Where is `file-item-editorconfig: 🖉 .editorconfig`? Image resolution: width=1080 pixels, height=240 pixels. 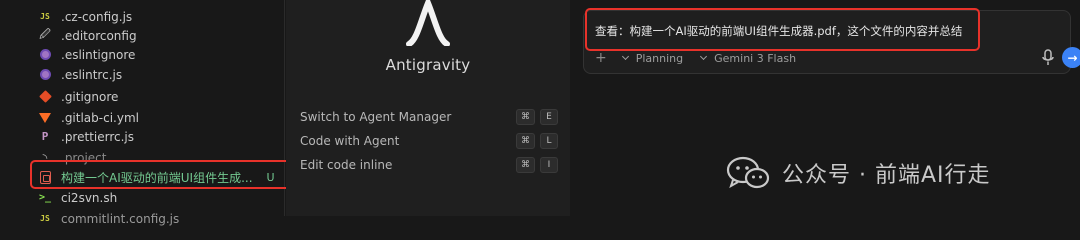 file-item-editorconfig: 🖉 .editorconfig is located at coordinates (87, 35).